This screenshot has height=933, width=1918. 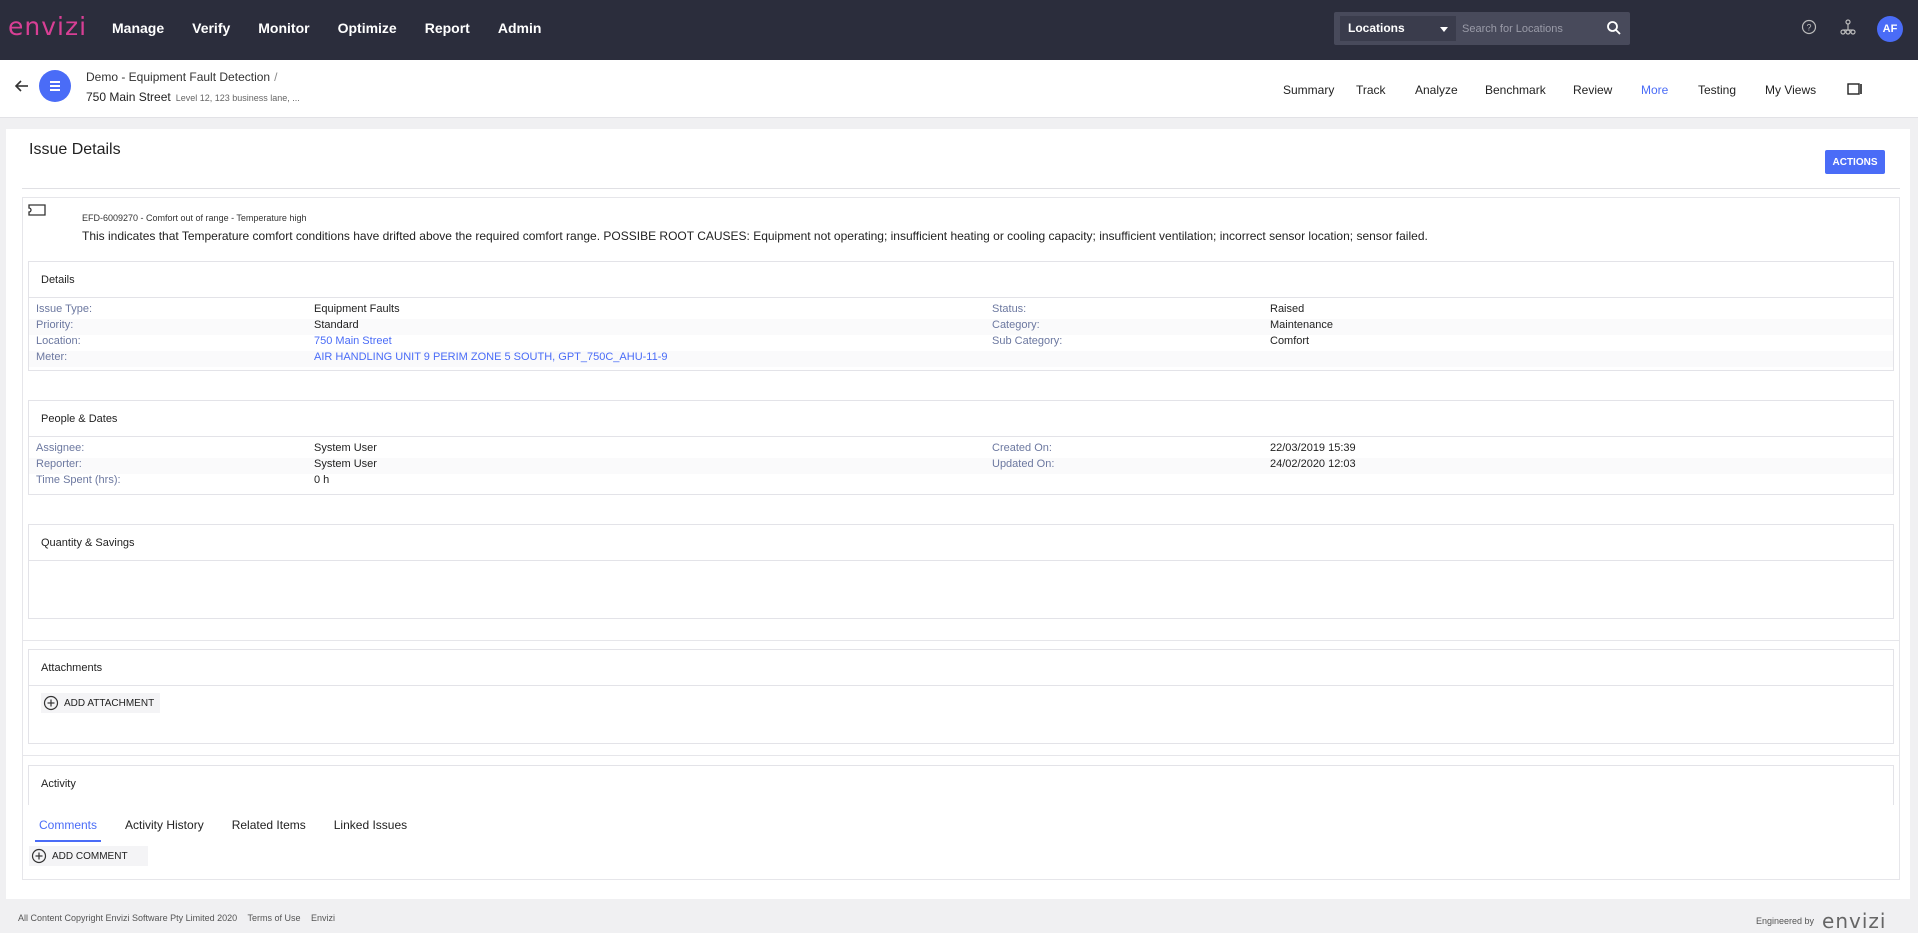 I want to click on breadcrumb-group: Demo - Equipment Fault Detection, so click(x=178, y=77).